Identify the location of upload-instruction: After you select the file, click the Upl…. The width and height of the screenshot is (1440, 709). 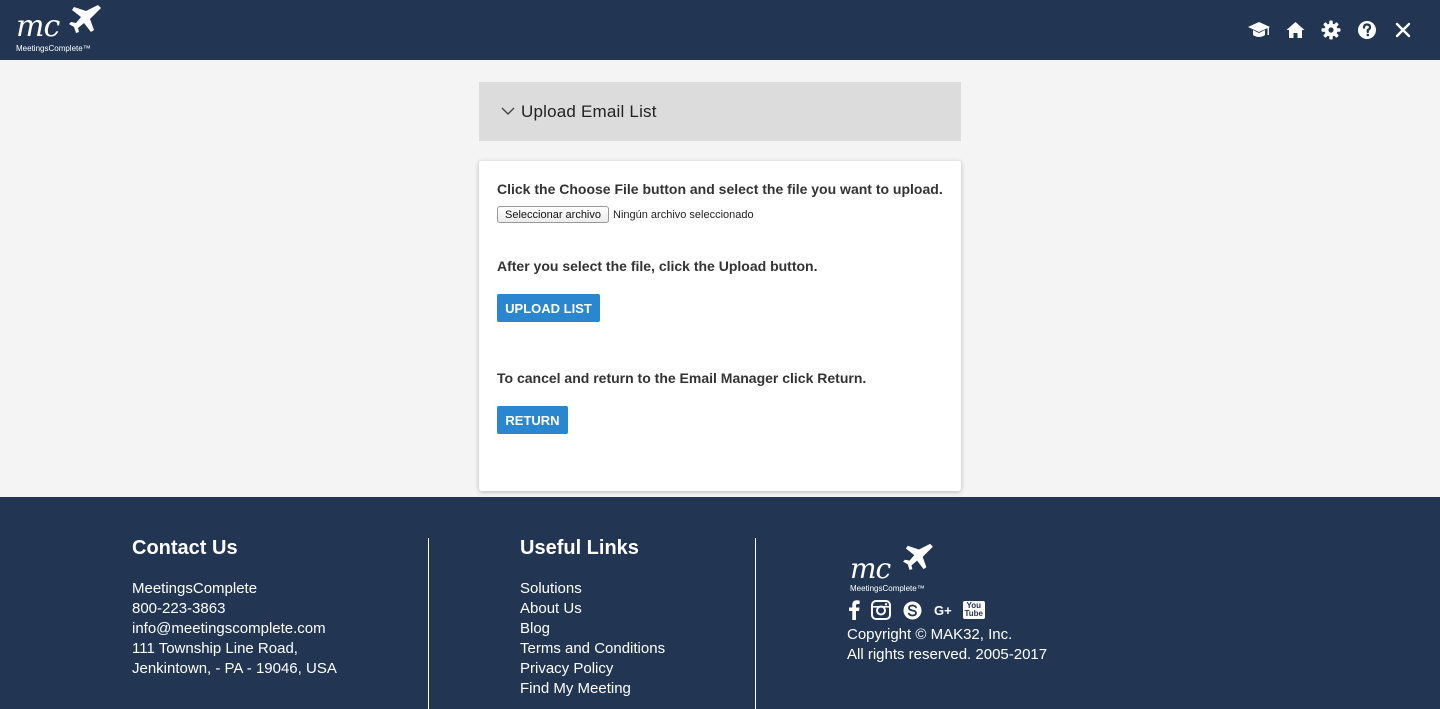
(657, 266).